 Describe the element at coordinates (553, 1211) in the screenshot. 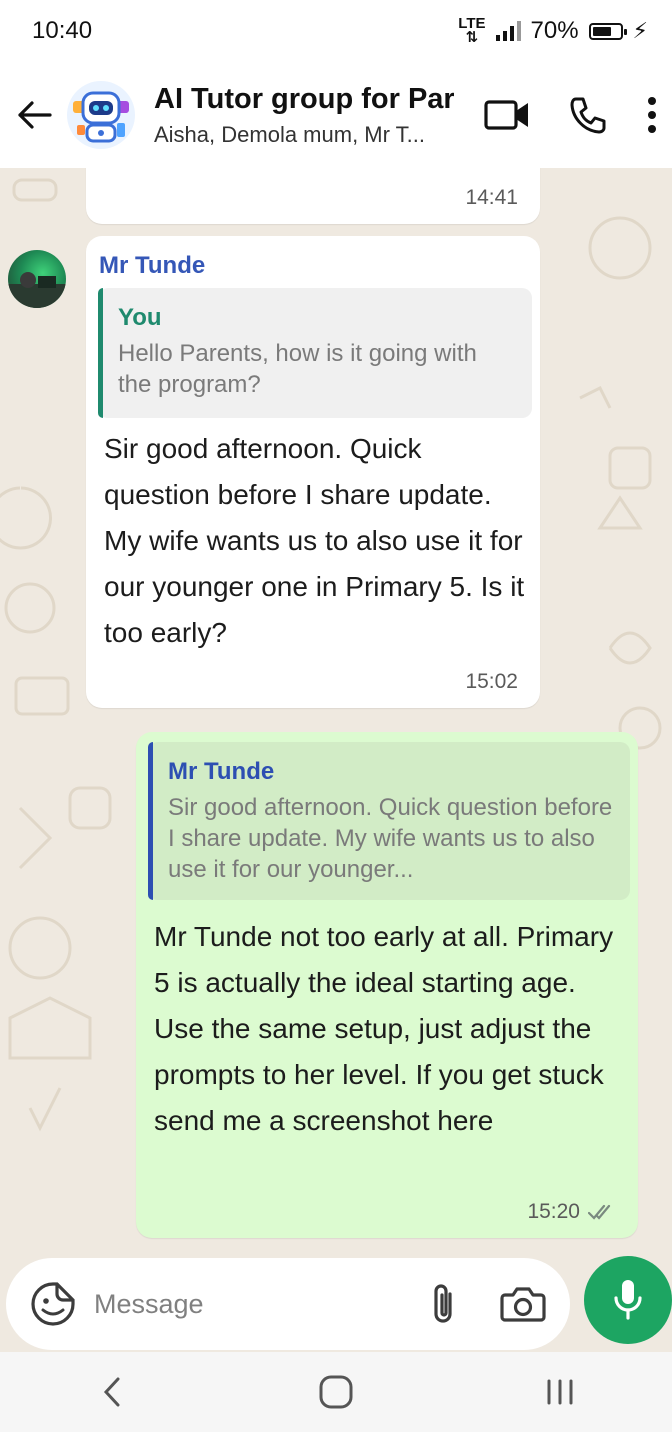

I see `message-time: 15:20` at that location.